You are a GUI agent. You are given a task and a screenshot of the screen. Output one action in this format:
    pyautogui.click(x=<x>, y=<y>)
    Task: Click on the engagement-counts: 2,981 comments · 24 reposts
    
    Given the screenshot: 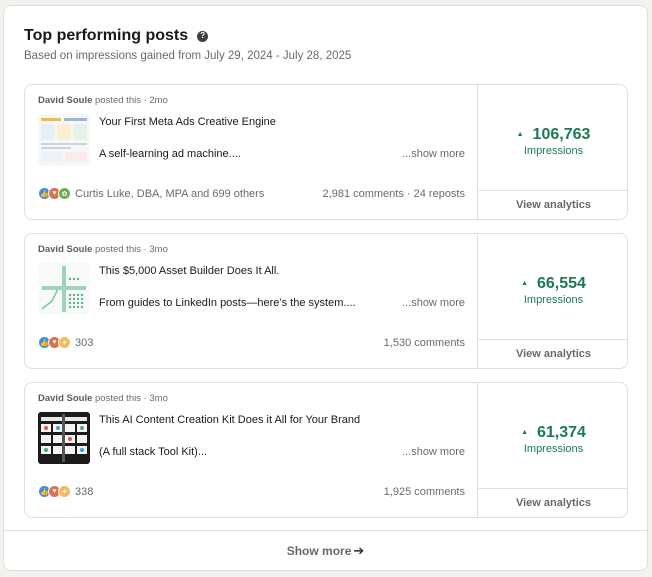 What is the action you would take?
    pyautogui.click(x=394, y=194)
    